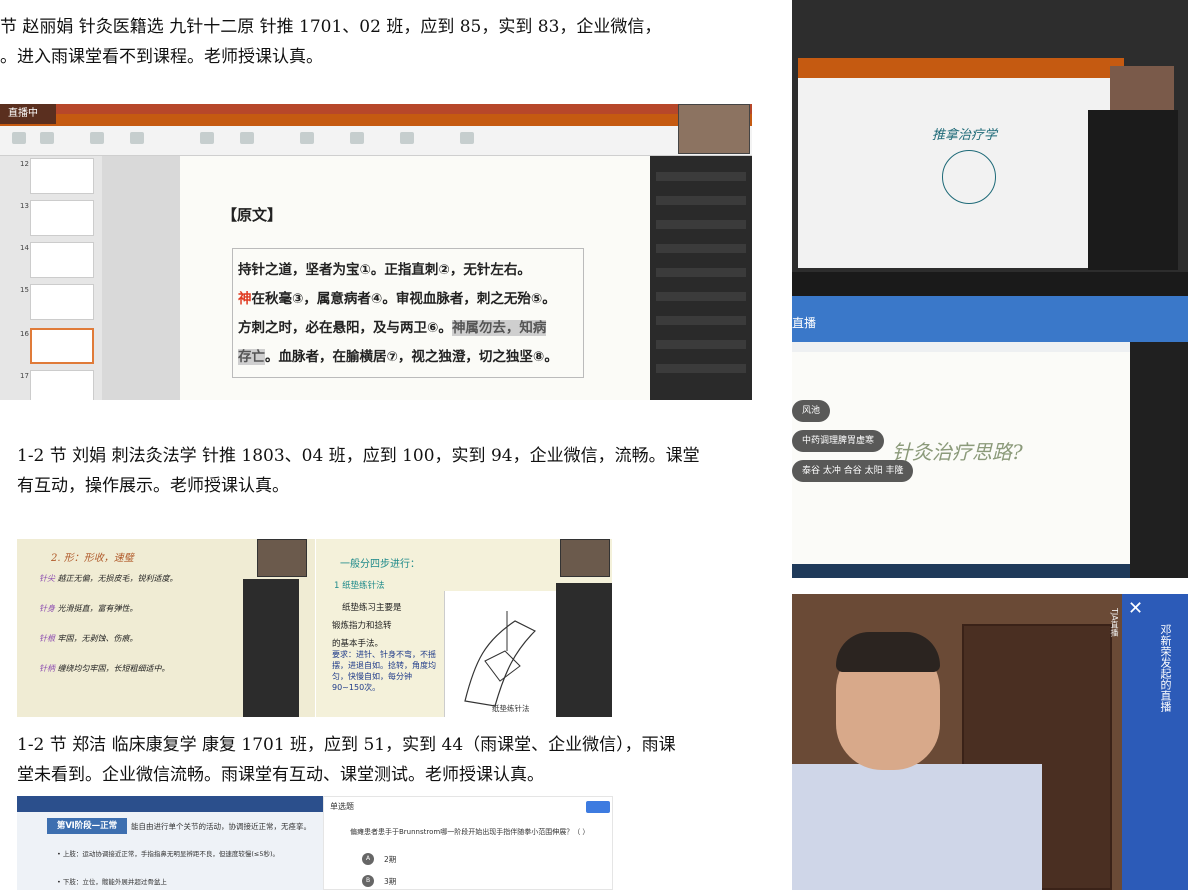  Describe the element at coordinates (168, 854) in the screenshot. I see `list-item: • 上肢：运动协调接近正常，手指指鼻无明显辨距不良，但速度较慢(≤5秒)。` at that location.